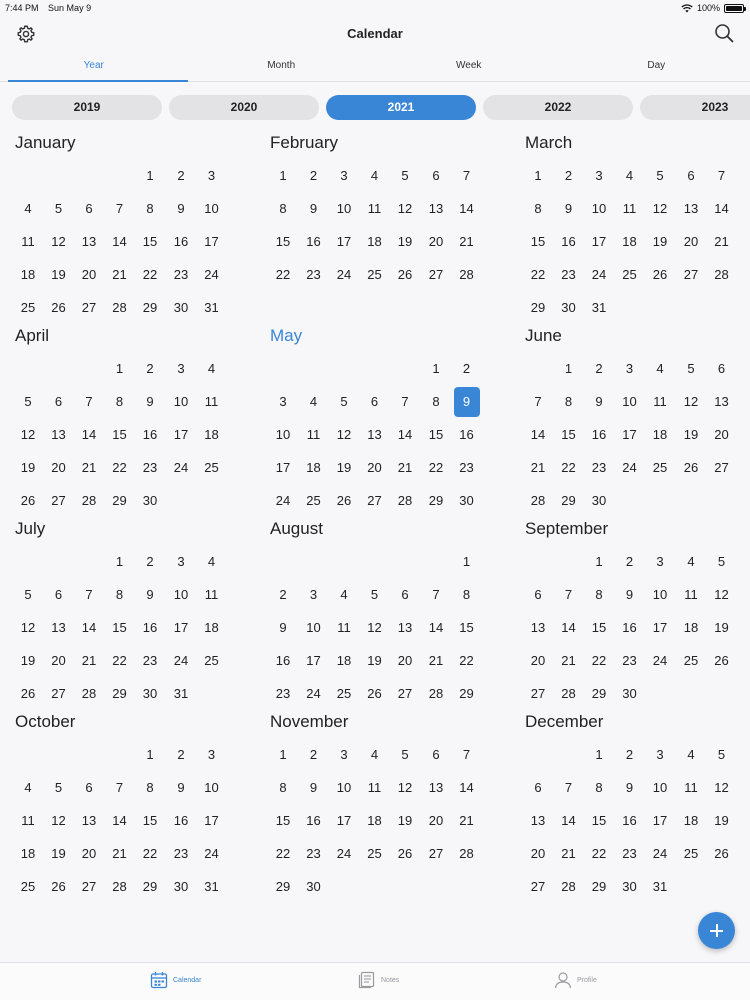 This screenshot has width=750, height=1000. Describe the element at coordinates (637, 529) in the screenshot. I see `month-title: September` at that location.